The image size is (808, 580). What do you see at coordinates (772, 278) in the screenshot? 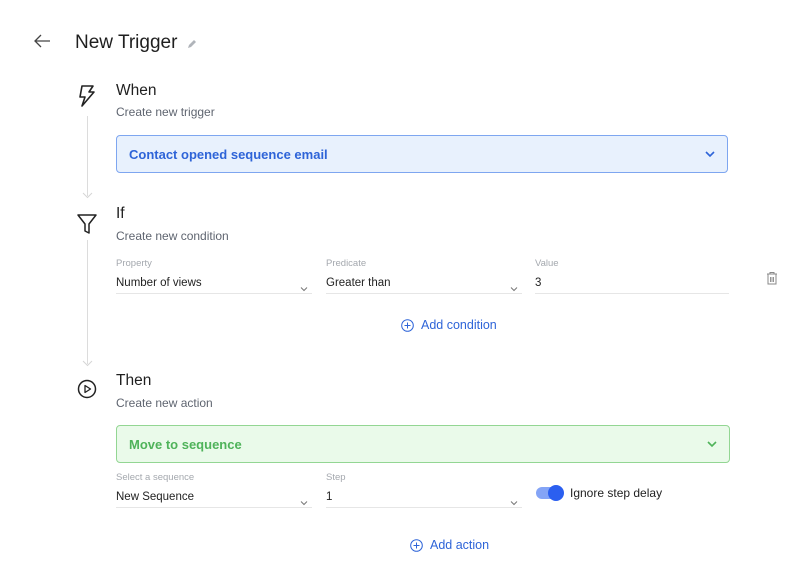
I see `trash-icon` at bounding box center [772, 278].